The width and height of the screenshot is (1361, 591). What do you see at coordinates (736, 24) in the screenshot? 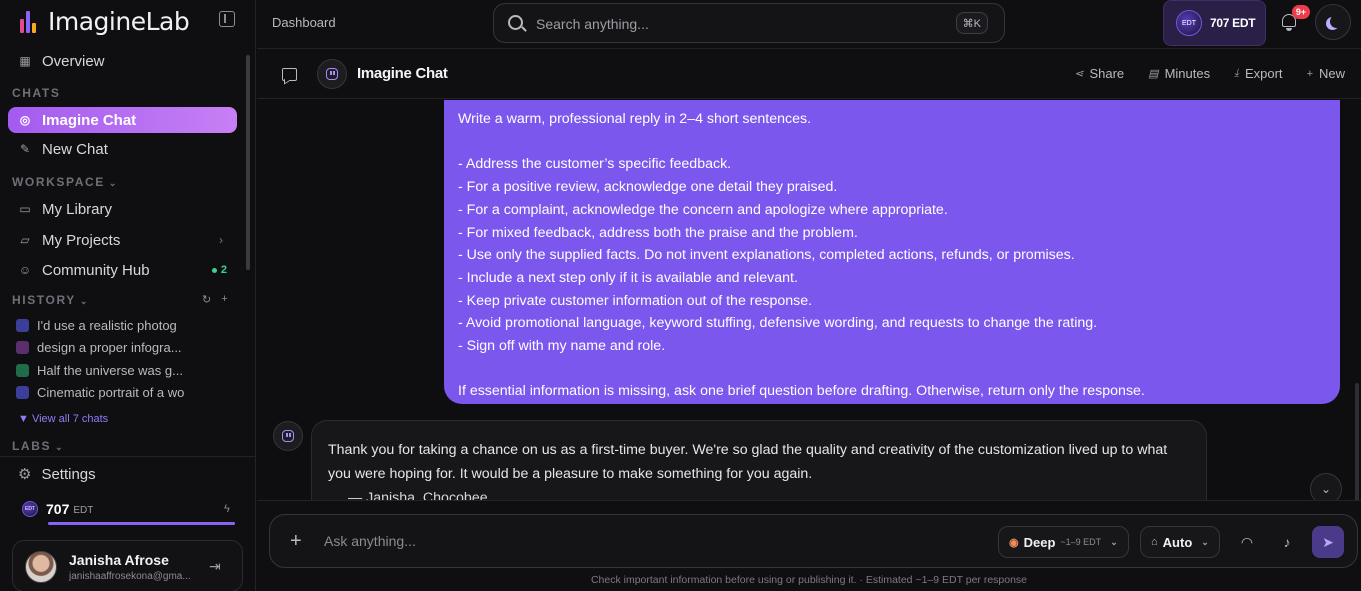
I see `search-input` at bounding box center [736, 24].